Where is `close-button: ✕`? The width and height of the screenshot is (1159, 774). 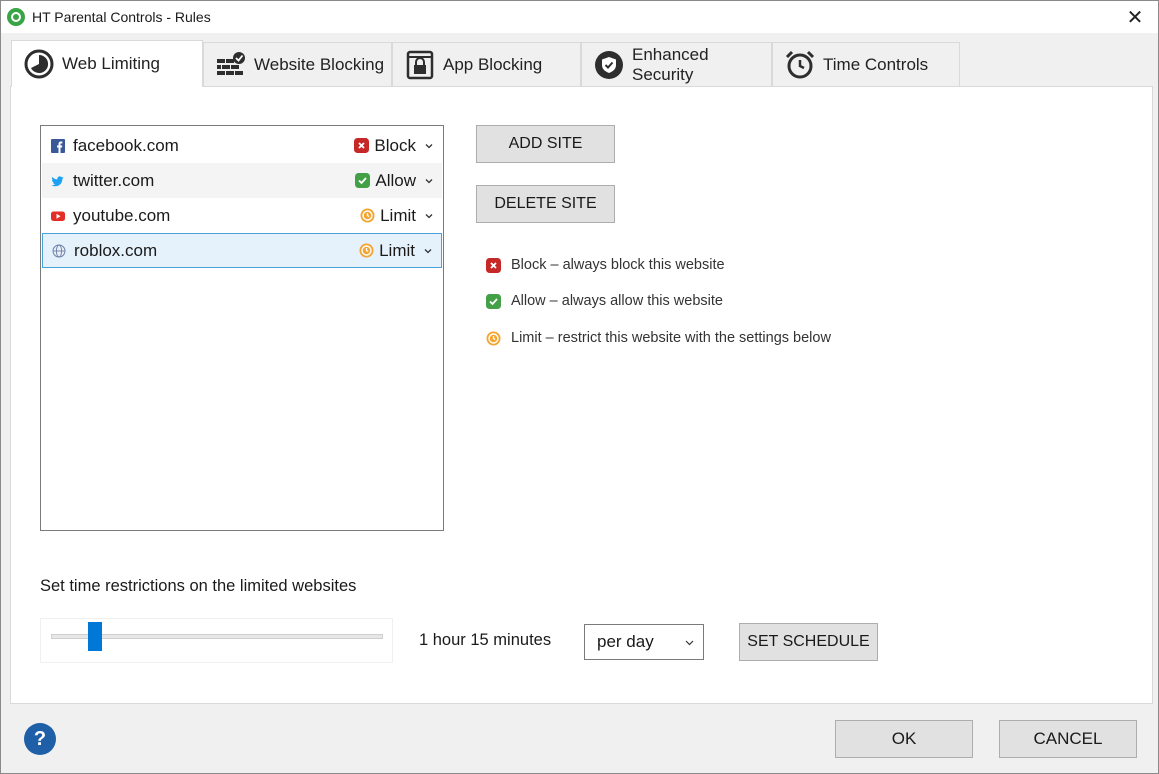 close-button: ✕ is located at coordinates (1135, 17).